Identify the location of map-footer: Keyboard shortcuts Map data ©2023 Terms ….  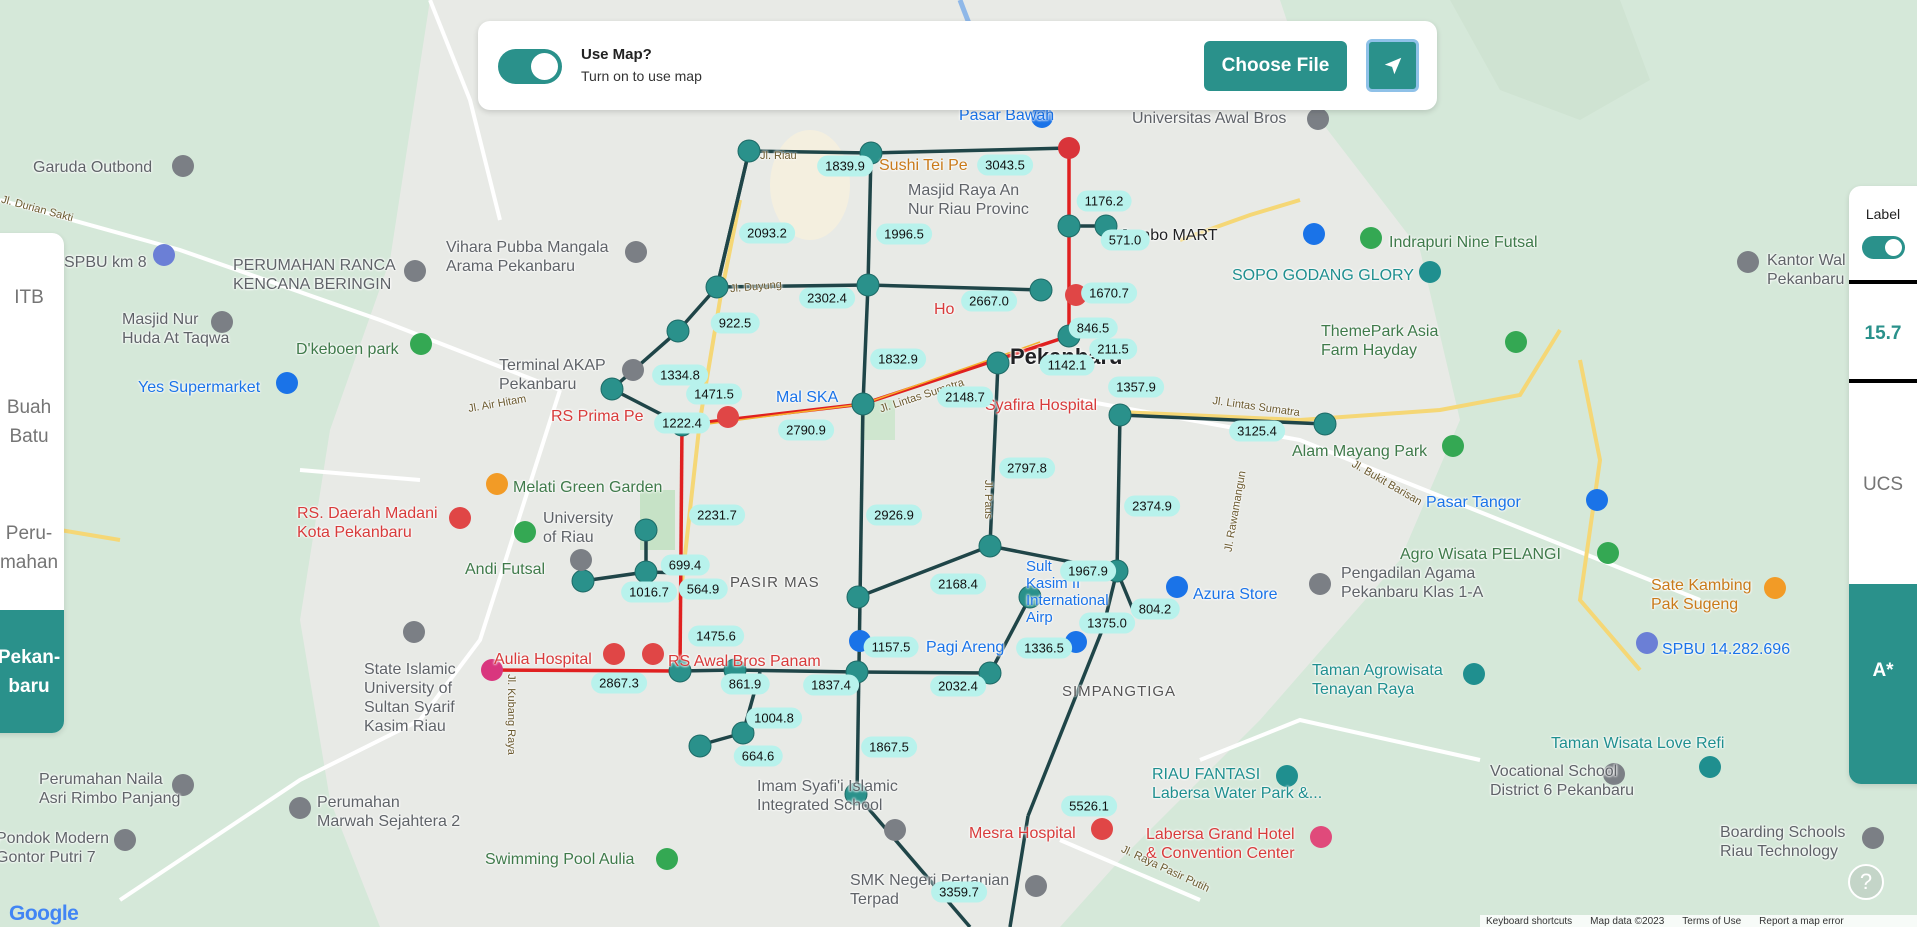
(1698, 921).